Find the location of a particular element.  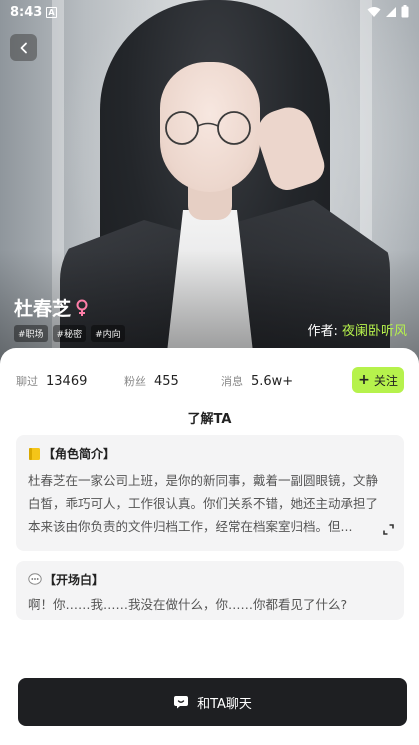

stat-messages-label: 消息 is located at coordinates (232, 381).